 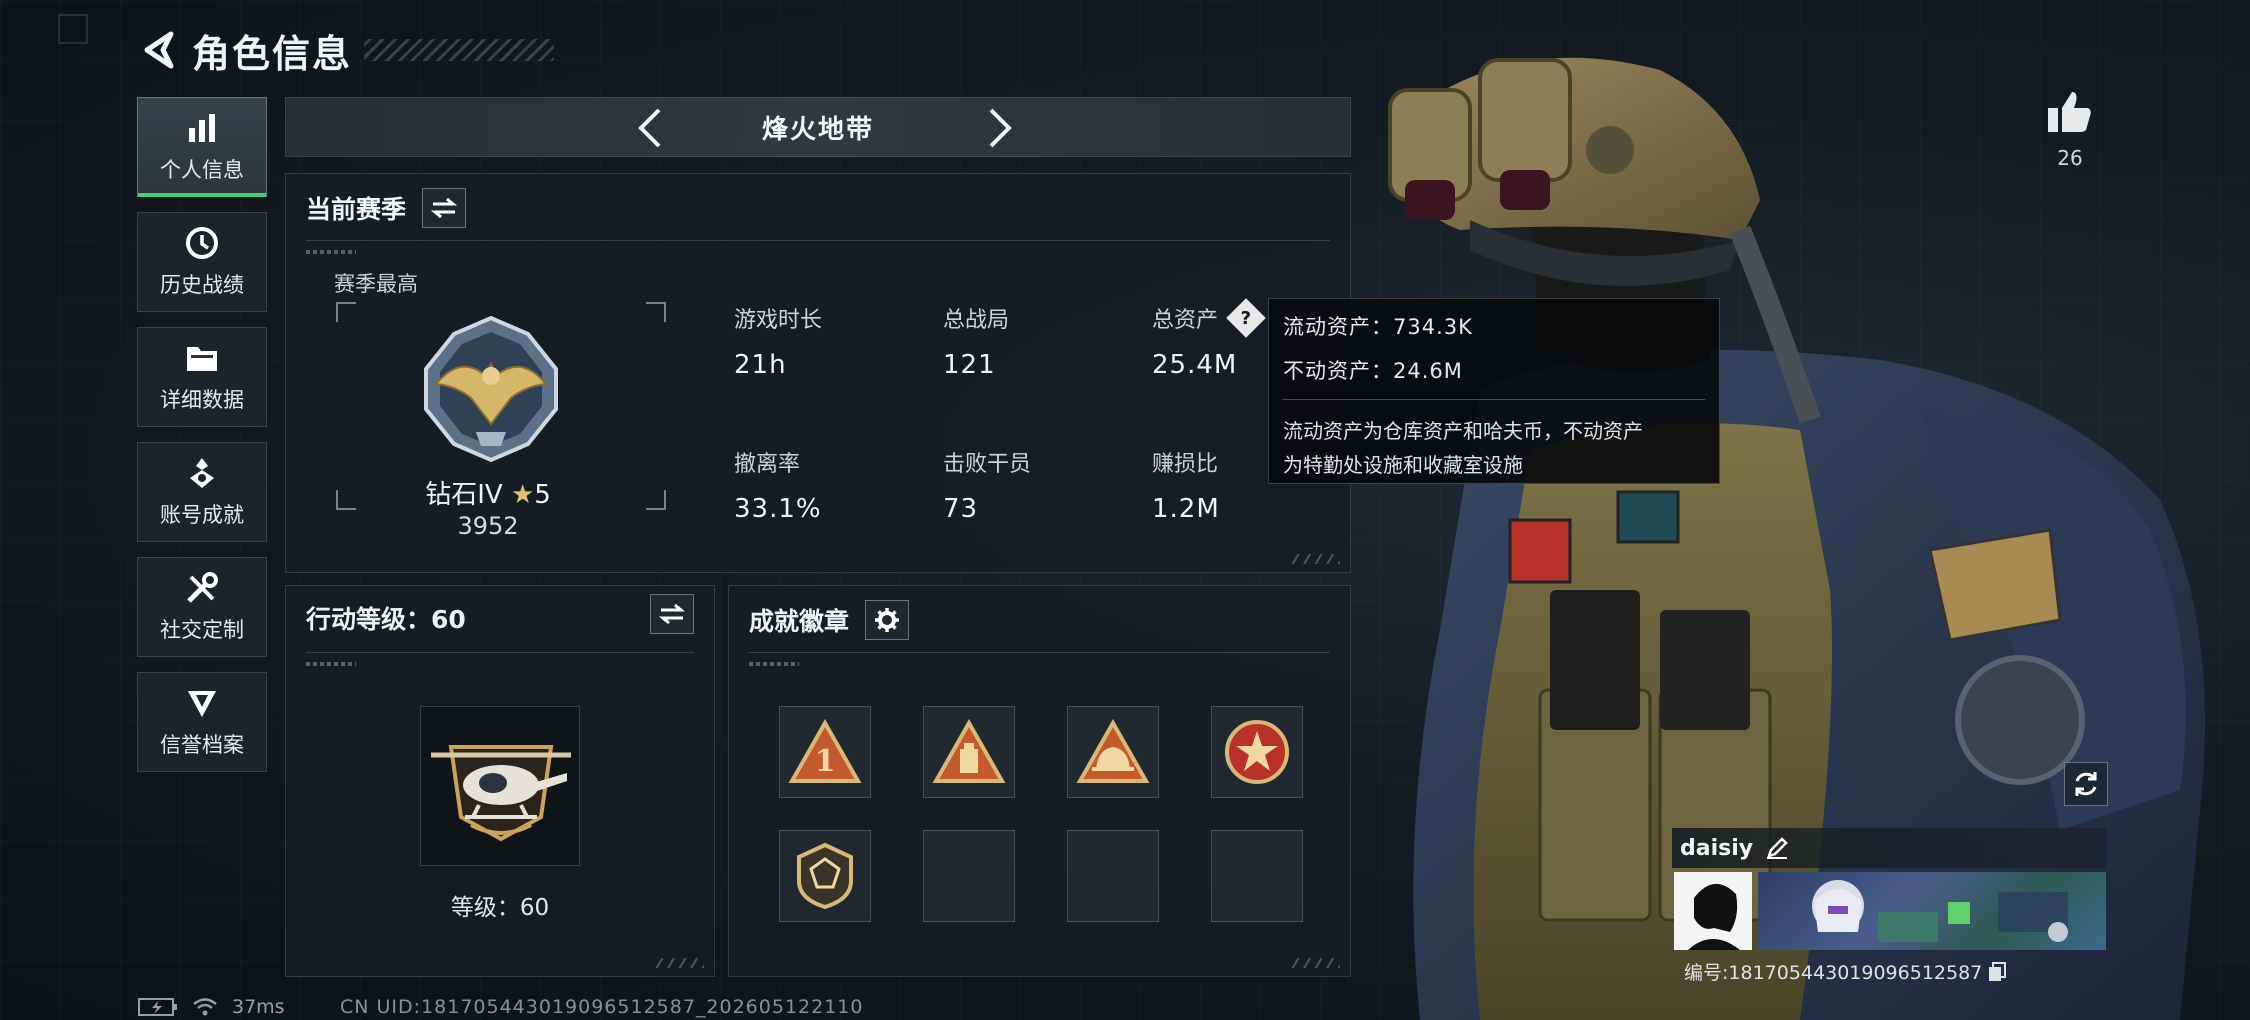 I want to click on sidebar-item-label: 账号成就, so click(x=202, y=515).